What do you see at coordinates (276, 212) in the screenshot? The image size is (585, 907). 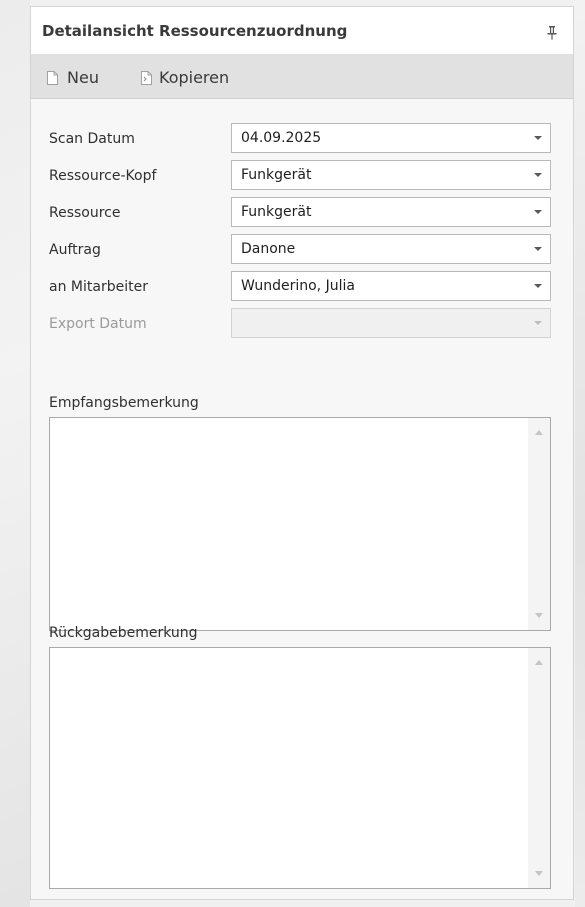 I see `ressource-value: Funkgerät` at bounding box center [276, 212].